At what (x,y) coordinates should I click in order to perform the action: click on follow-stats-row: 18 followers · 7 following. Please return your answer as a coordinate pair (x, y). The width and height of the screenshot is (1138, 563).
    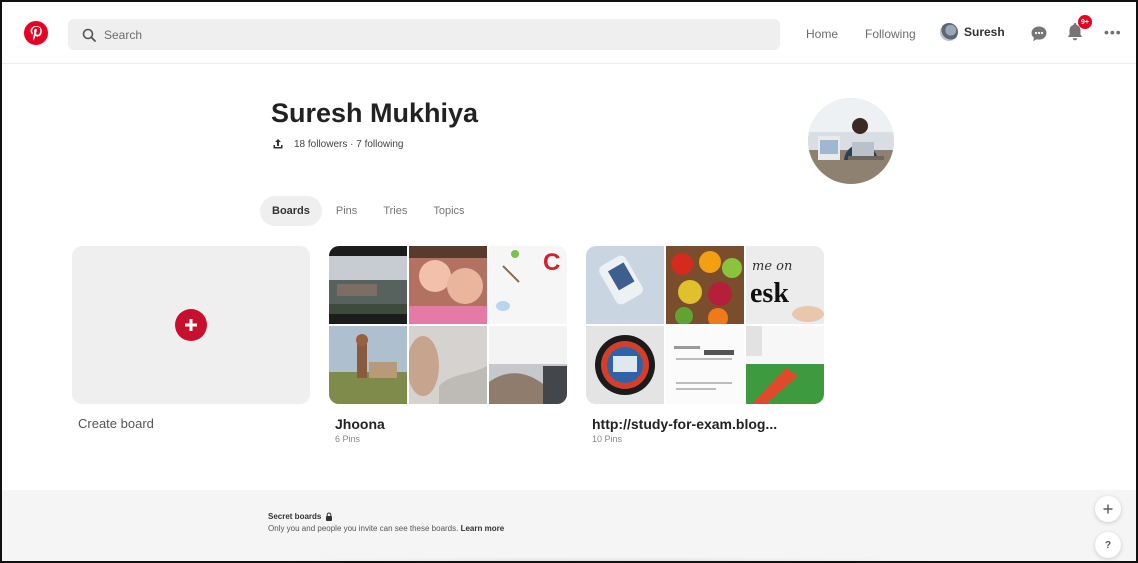
    Looking at the image, I should click on (338, 144).